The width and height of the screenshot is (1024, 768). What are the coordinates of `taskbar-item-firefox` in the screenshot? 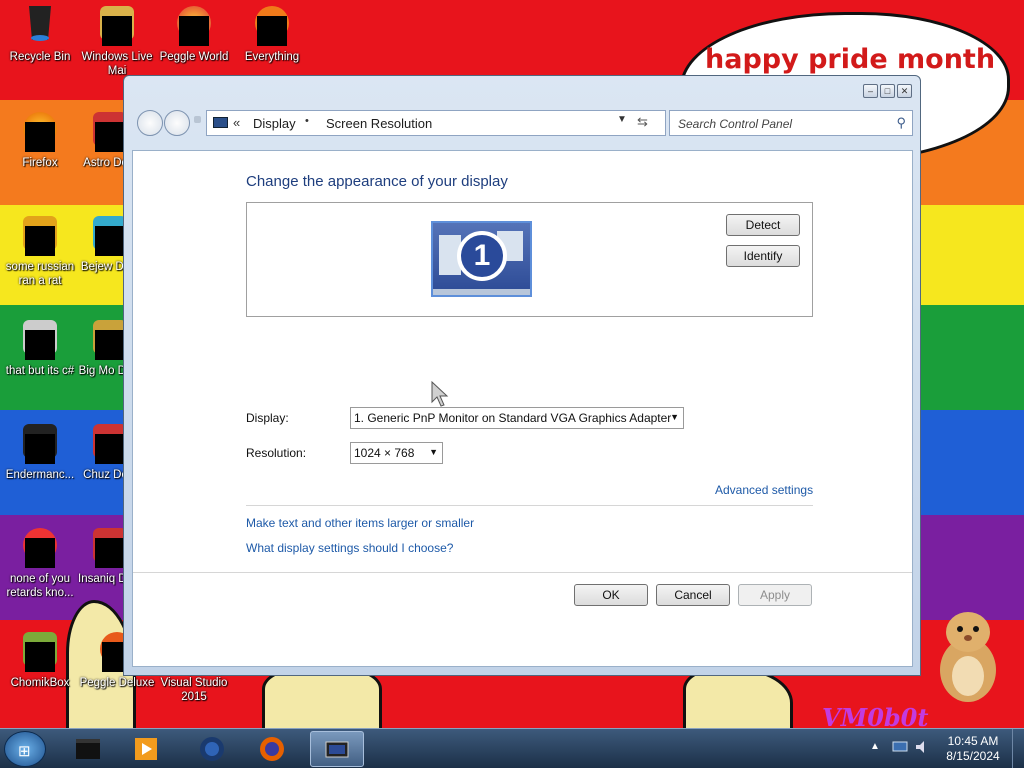 It's located at (273, 749).